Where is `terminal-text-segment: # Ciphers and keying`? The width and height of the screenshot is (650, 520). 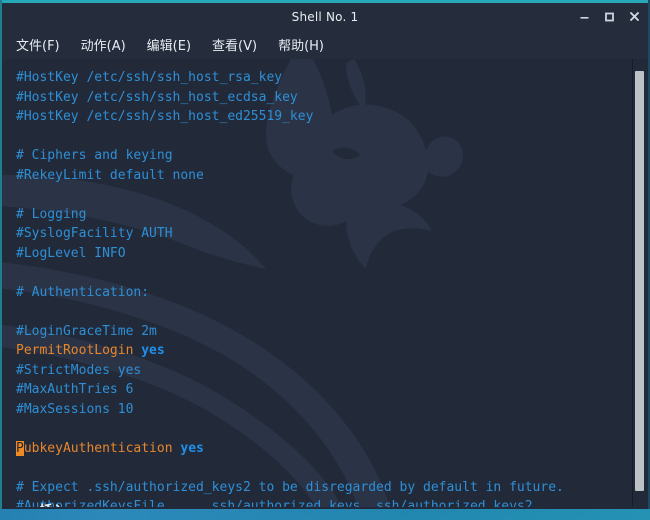 terminal-text-segment: # Ciphers and keying is located at coordinates (94, 155).